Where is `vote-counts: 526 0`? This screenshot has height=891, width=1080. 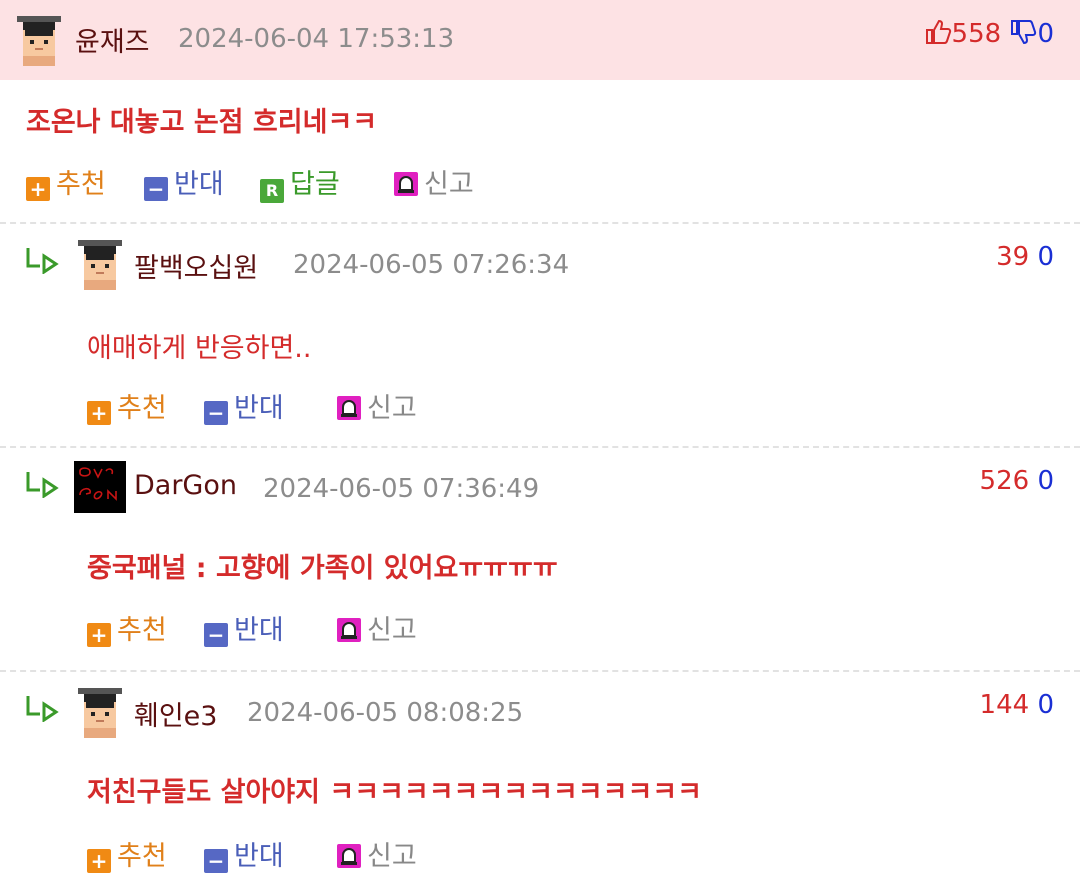
vote-counts: 526 0 is located at coordinates (1017, 481).